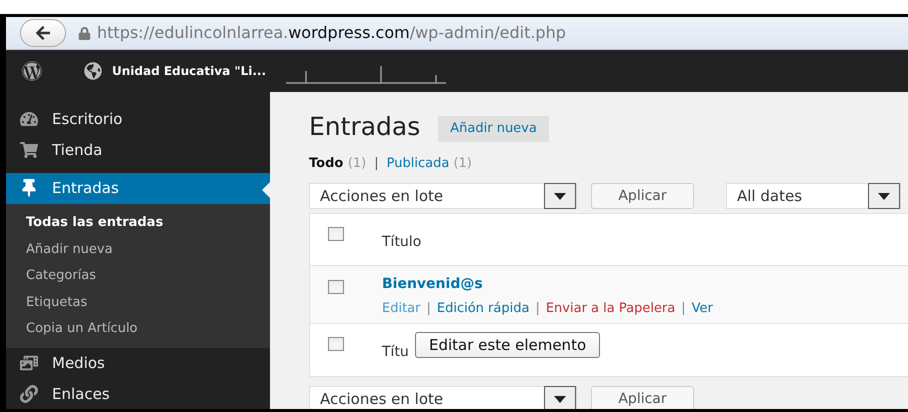  I want to click on sidebar-item: Enlaces, so click(138, 393).